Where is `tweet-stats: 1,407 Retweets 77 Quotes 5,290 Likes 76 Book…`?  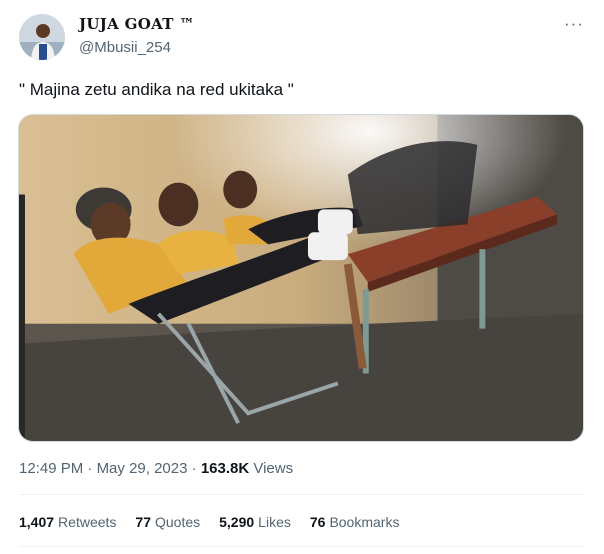
tweet-stats: 1,407 Retweets 77 Quotes 5,290 Likes 76 Book… is located at coordinates (218, 522).